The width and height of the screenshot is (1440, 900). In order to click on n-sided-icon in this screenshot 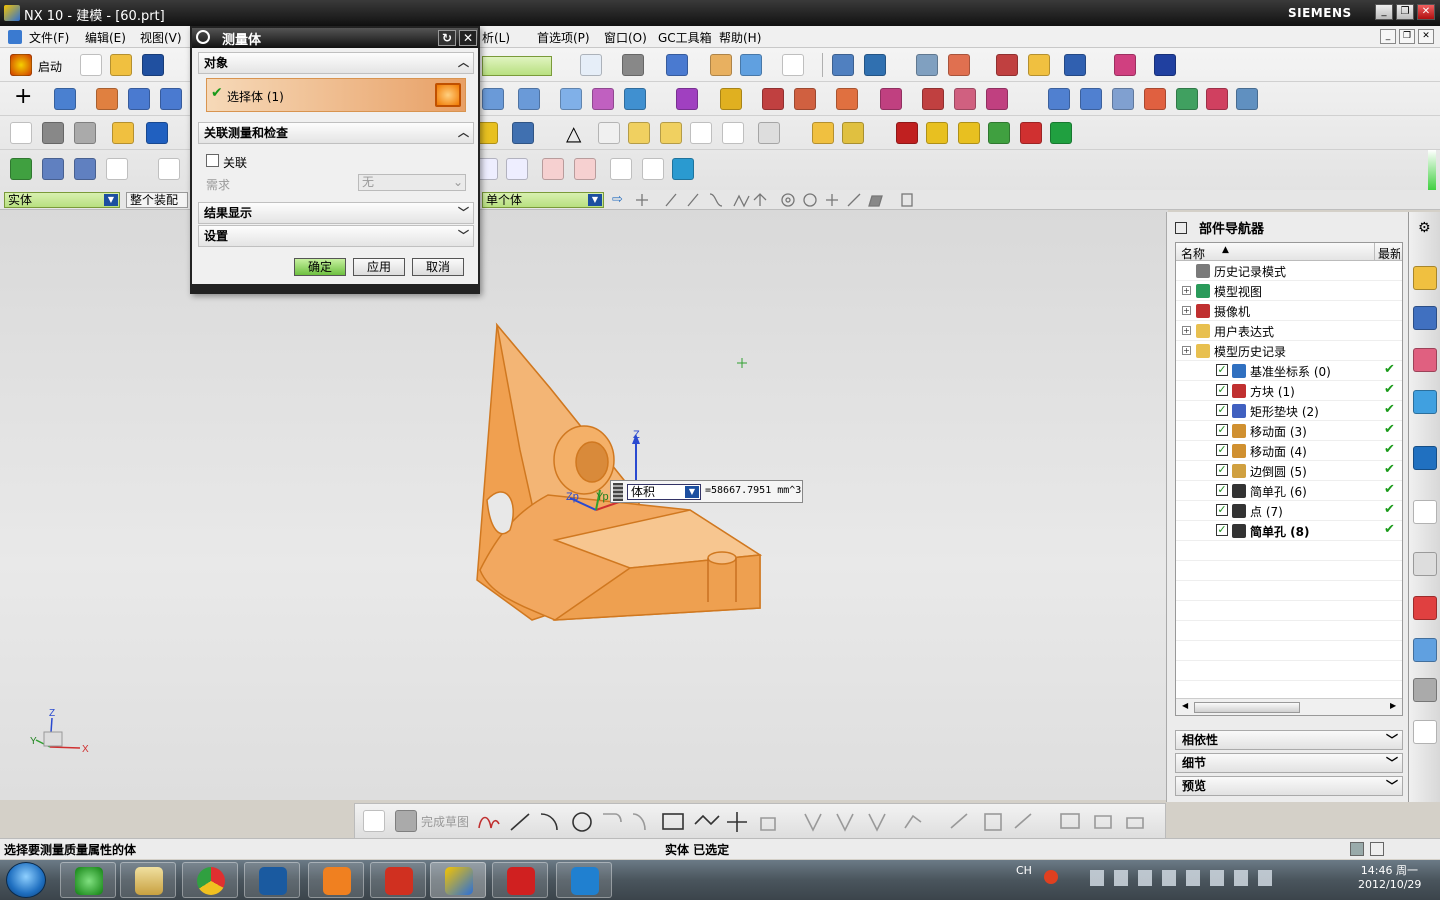, I will do `click(1123, 99)`.